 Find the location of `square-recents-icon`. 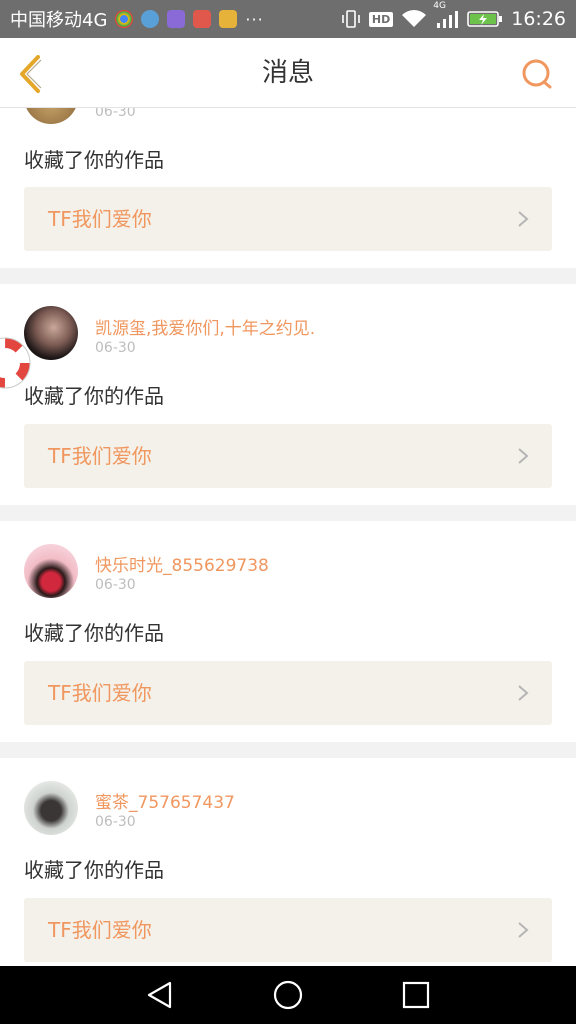

square-recents-icon is located at coordinates (416, 995).